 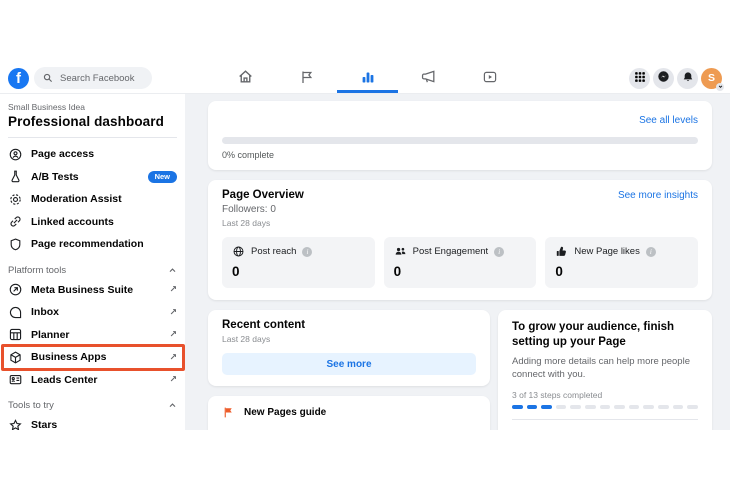 I want to click on megaphone-icon, so click(x=428, y=78).